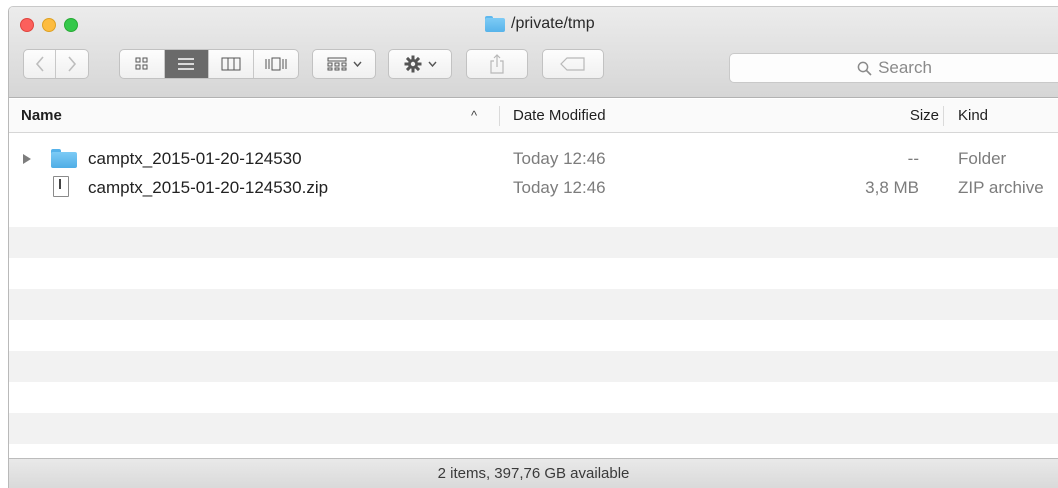  I want to click on column-header-name: Name, so click(41, 116).